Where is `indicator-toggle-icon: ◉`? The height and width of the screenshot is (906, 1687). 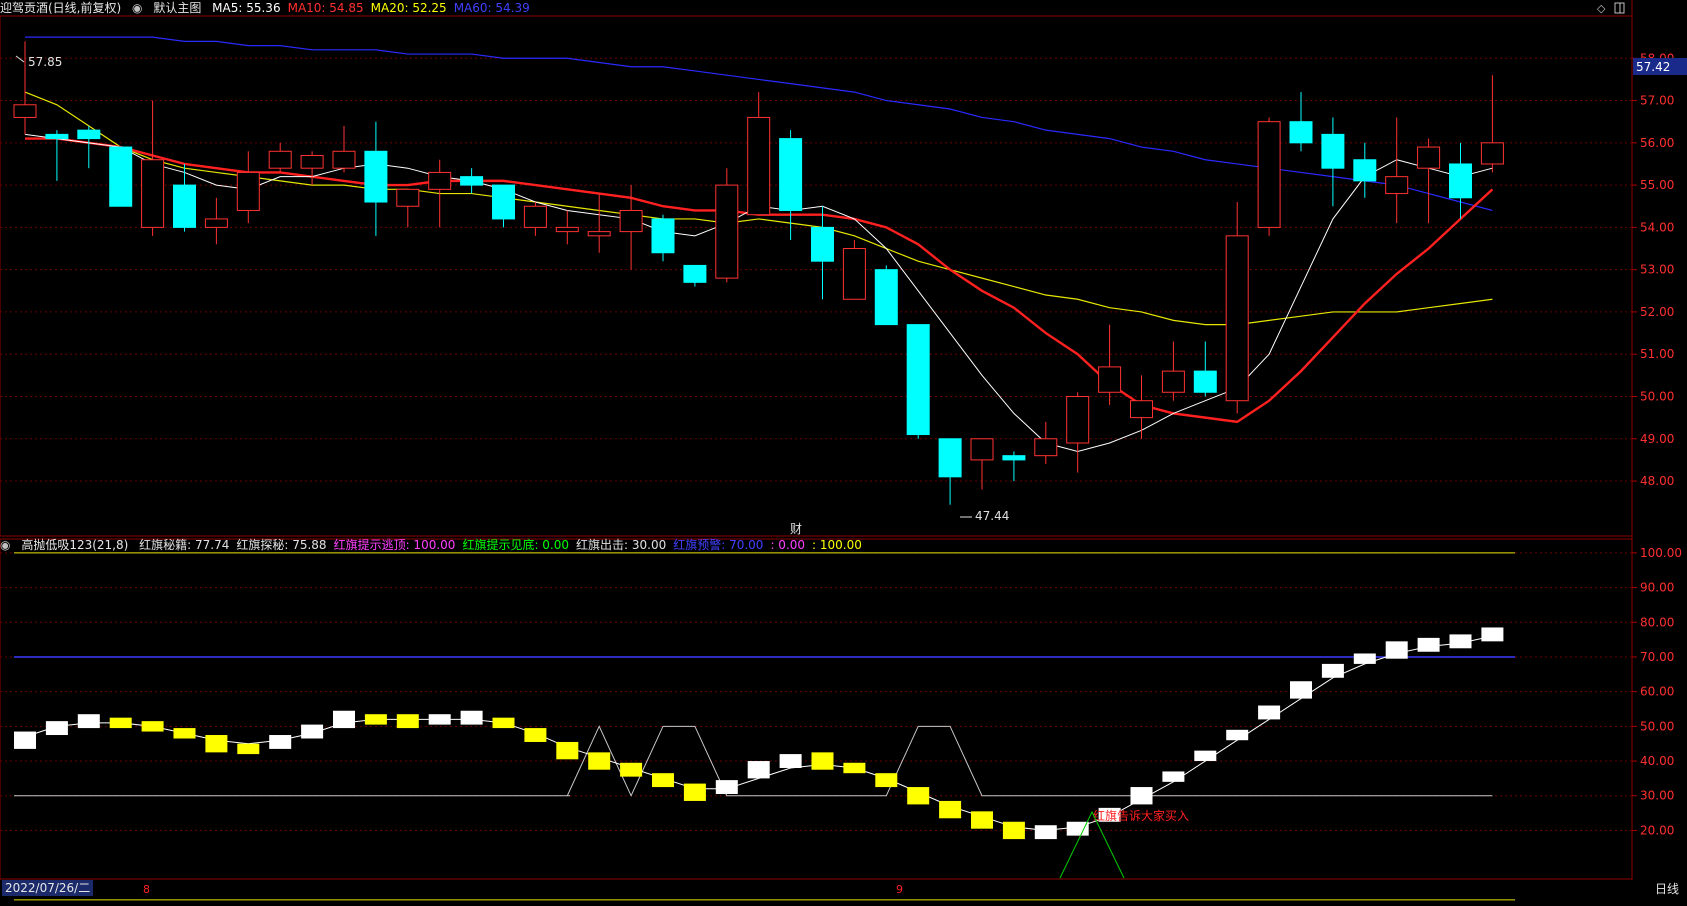
indicator-toggle-icon: ◉ is located at coordinates (5, 545).